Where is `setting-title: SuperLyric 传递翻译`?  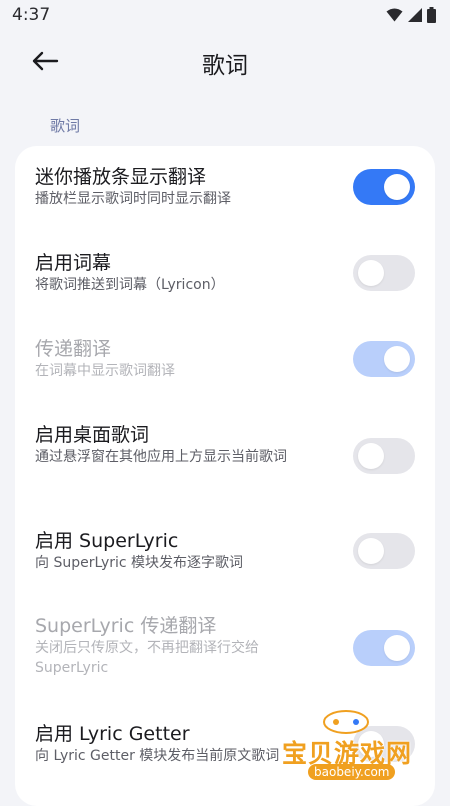 setting-title: SuperLyric 传递翻译 is located at coordinates (126, 626).